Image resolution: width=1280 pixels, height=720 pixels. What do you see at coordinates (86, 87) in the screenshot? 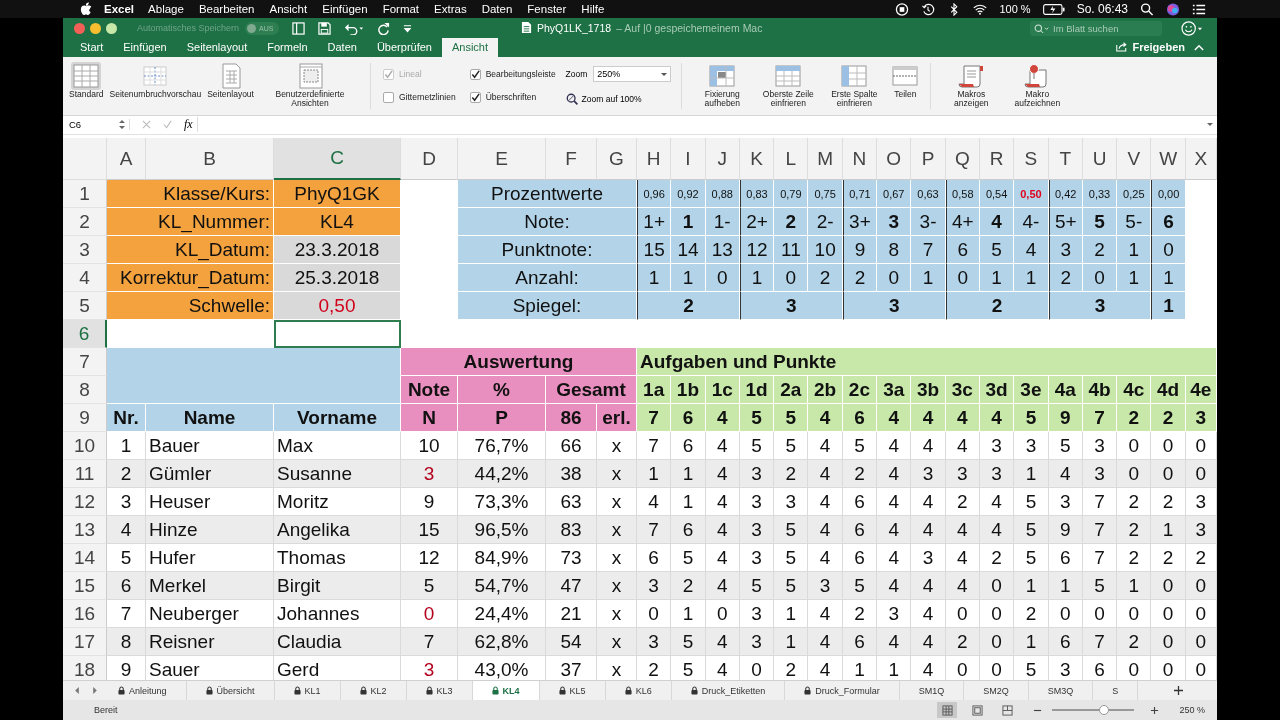
I see `view-button: Standard` at bounding box center [86, 87].